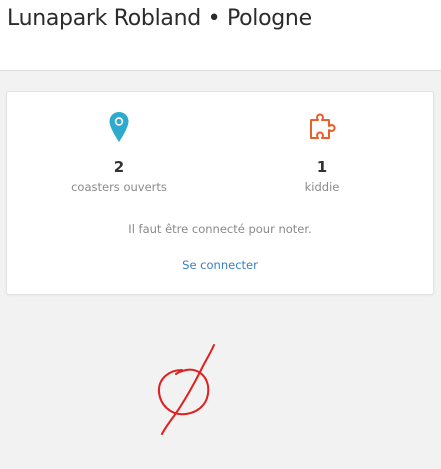 Image resolution: width=441 pixels, height=469 pixels. Describe the element at coordinates (323, 126) in the screenshot. I see `puzzle-icon` at that location.